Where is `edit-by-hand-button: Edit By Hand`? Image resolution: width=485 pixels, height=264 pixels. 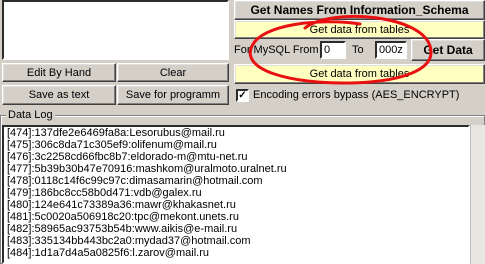
edit-by-hand-button: Edit By Hand is located at coordinates (59, 72).